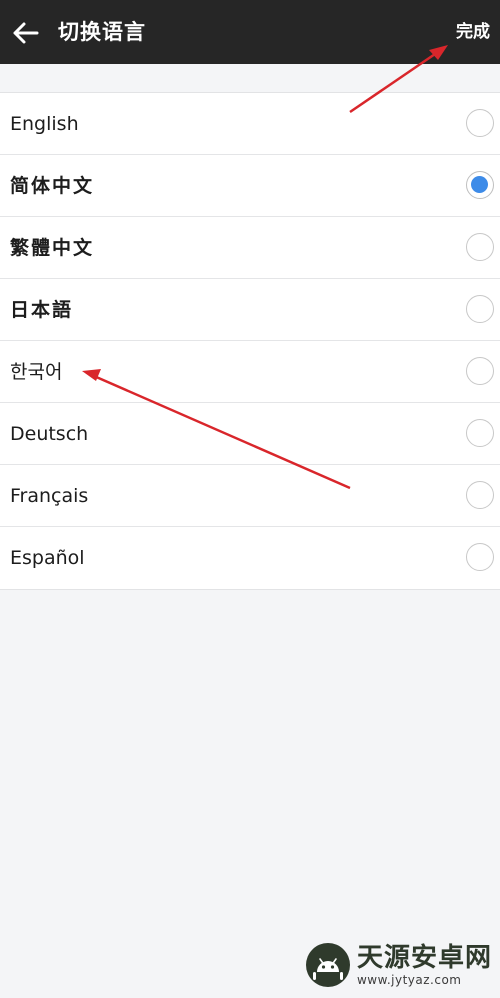 Image resolution: width=500 pixels, height=998 pixels. What do you see at coordinates (250, 558) in the screenshot?
I see `language-row-spanish: Español` at bounding box center [250, 558].